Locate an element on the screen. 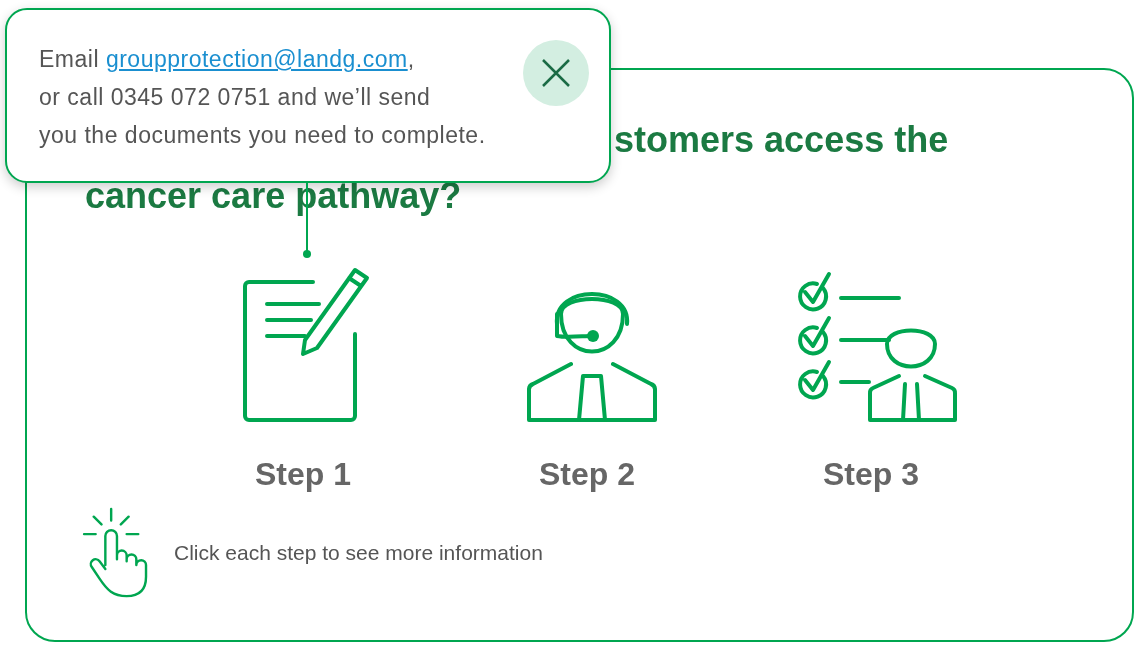 This screenshot has width=1140, height=648. tooltip-text: Email groupprotection@landg.com, or call 0345 072 0751 and we’ll send you the documents you need to complete. is located at coordinates (262, 97).